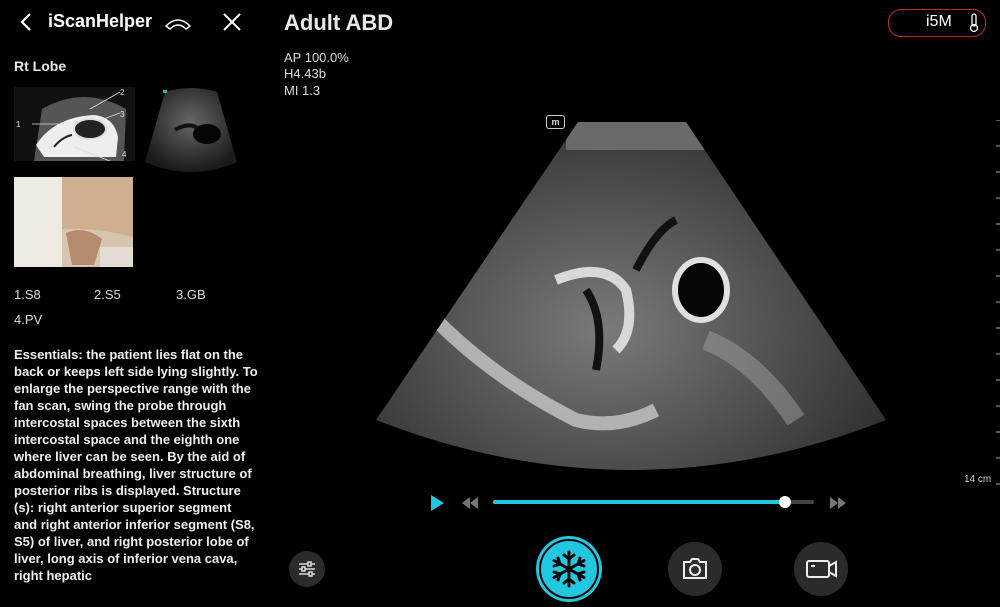 The image size is (1000, 607). I want to click on helper-title: iScanHelper, so click(100, 21).